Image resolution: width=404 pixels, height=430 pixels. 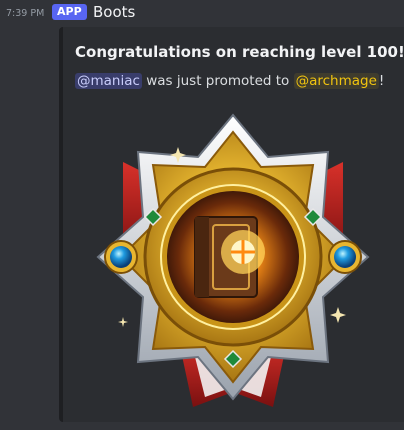 What do you see at coordinates (69, 12) in the screenshot?
I see `app-badge: APP` at bounding box center [69, 12].